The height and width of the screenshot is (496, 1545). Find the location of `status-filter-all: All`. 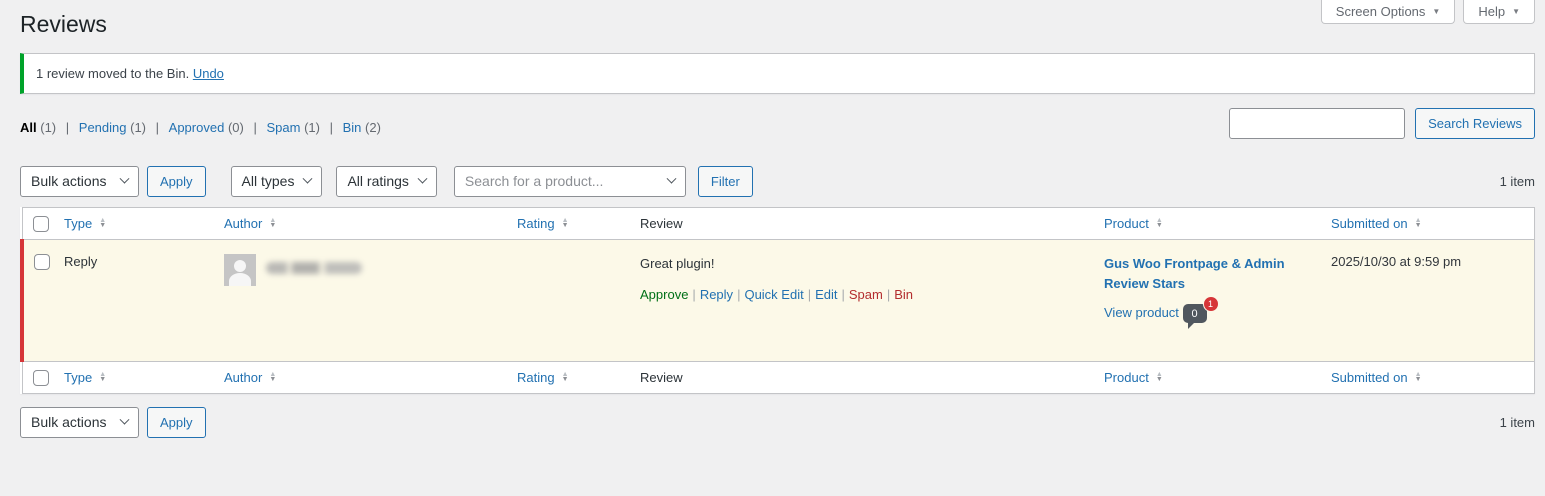

status-filter-all: All is located at coordinates (28, 127).